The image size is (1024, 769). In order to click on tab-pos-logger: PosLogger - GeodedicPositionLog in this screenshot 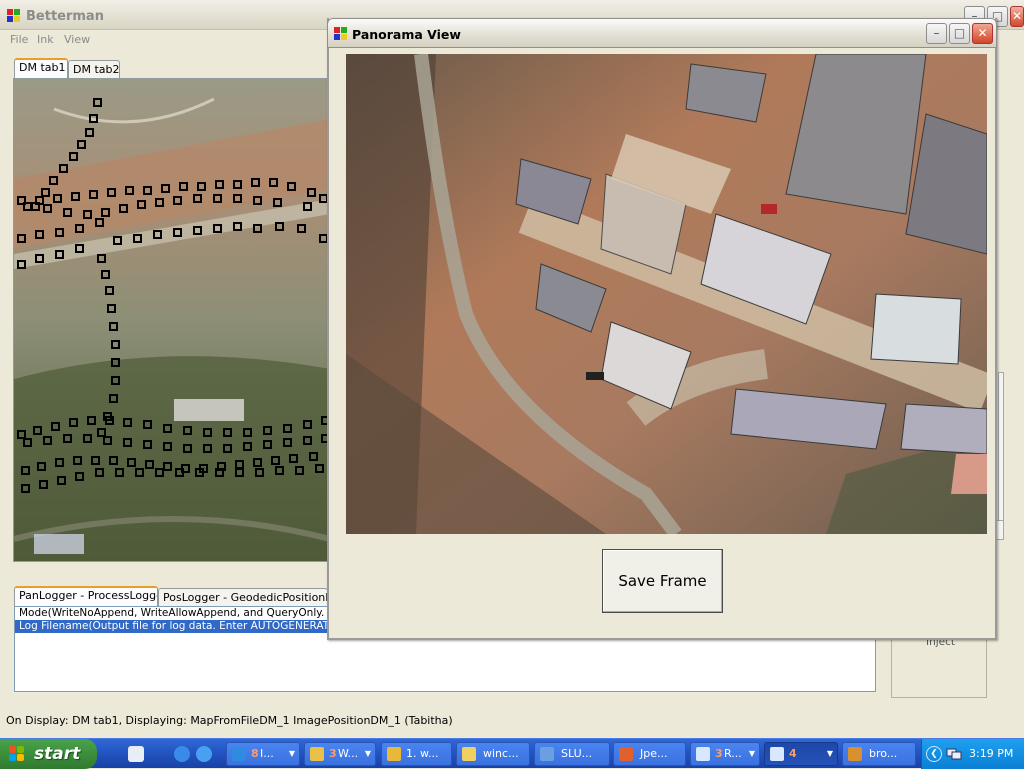, I will do `click(243, 598)`.